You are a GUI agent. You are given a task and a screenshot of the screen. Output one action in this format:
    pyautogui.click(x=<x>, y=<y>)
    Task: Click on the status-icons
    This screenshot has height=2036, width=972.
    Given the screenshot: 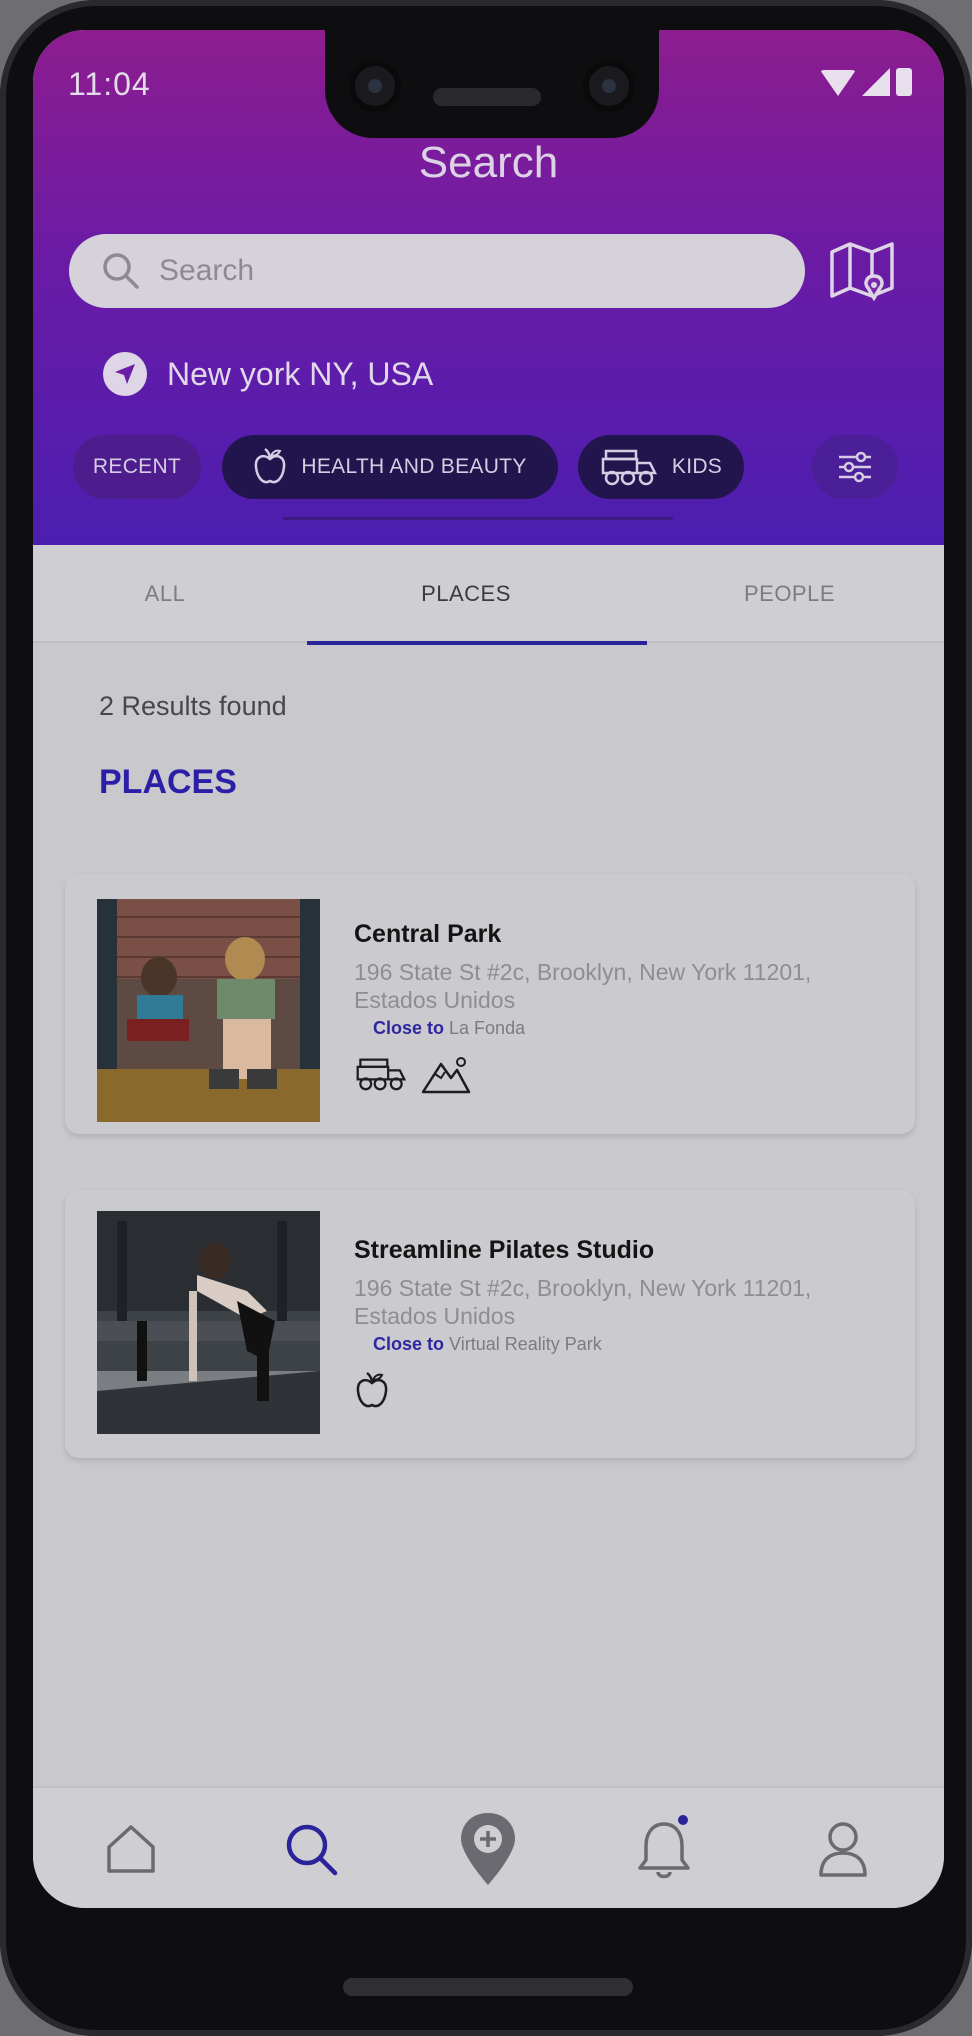 What is the action you would take?
    pyautogui.click(x=866, y=82)
    